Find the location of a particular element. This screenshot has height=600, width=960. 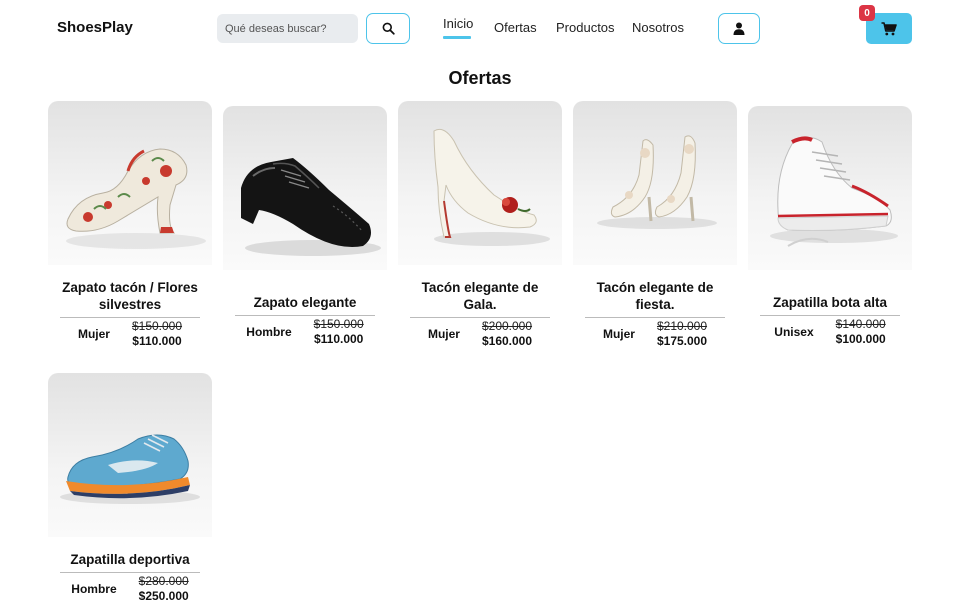

nav-productos: Productos is located at coordinates (585, 27).